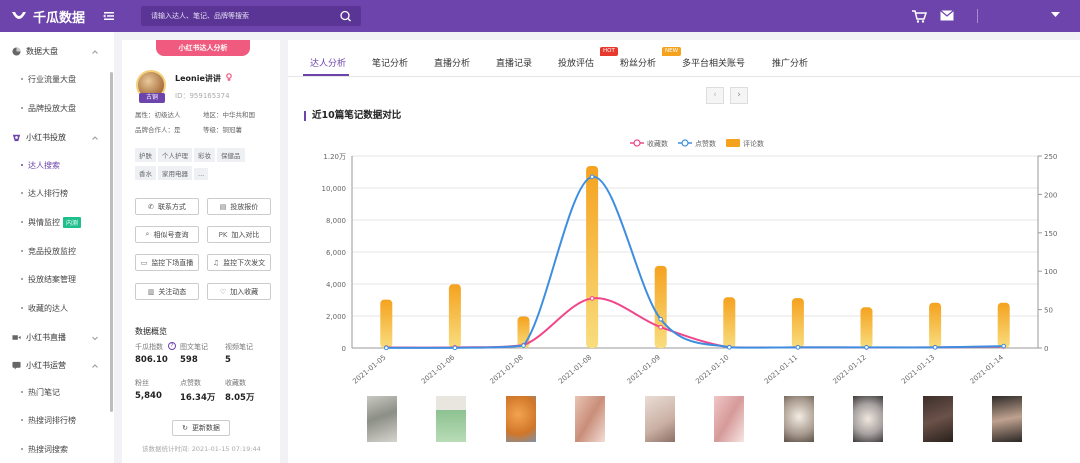 The width and height of the screenshot is (1080, 463). I want to click on talent-attr: 属性：初级达人, so click(158, 115).